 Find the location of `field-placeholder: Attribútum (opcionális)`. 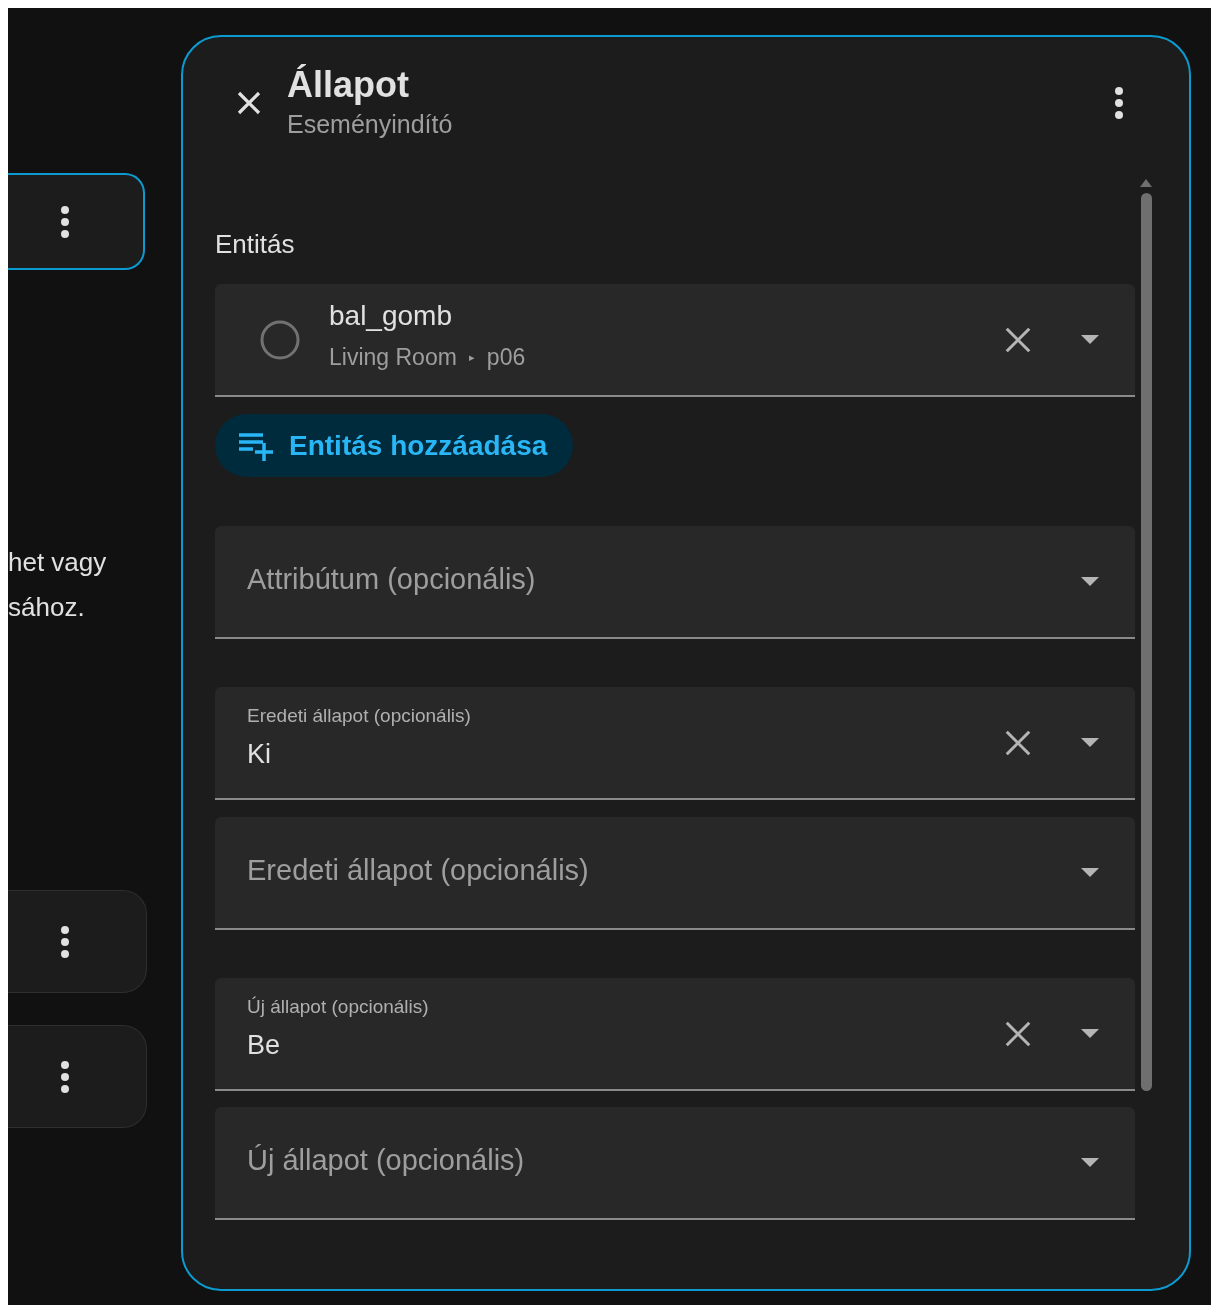

field-placeholder: Attribútum (opcionális) is located at coordinates (392, 579).